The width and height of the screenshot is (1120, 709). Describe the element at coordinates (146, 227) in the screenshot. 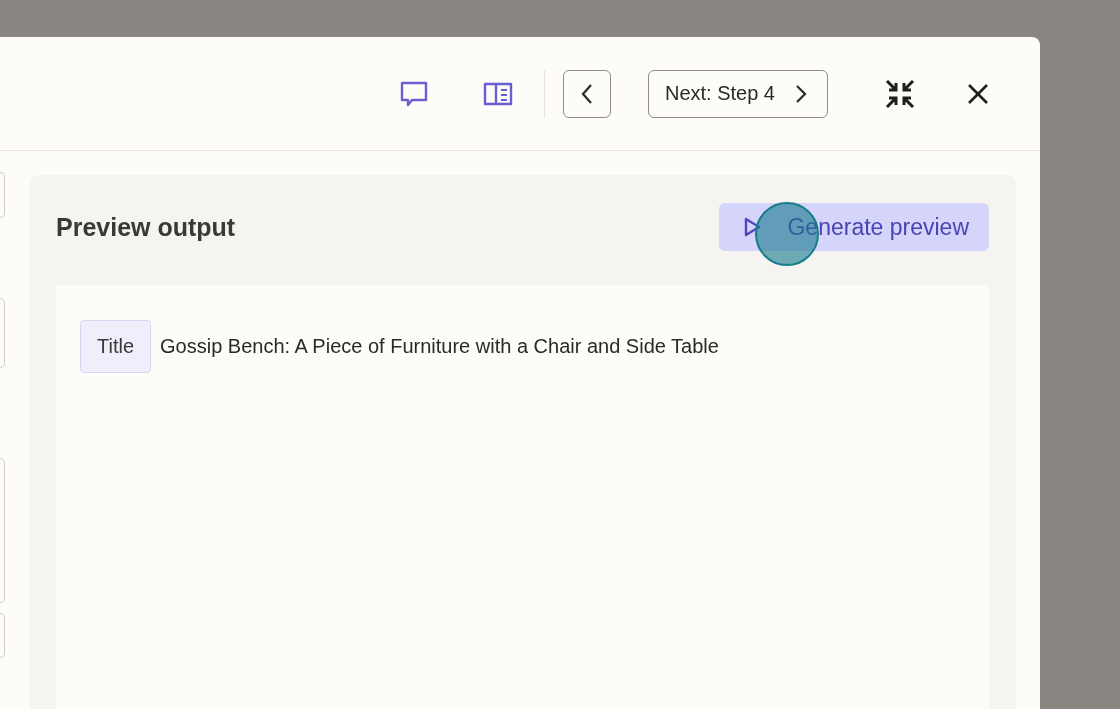

I see `section-title: Preview output` at that location.